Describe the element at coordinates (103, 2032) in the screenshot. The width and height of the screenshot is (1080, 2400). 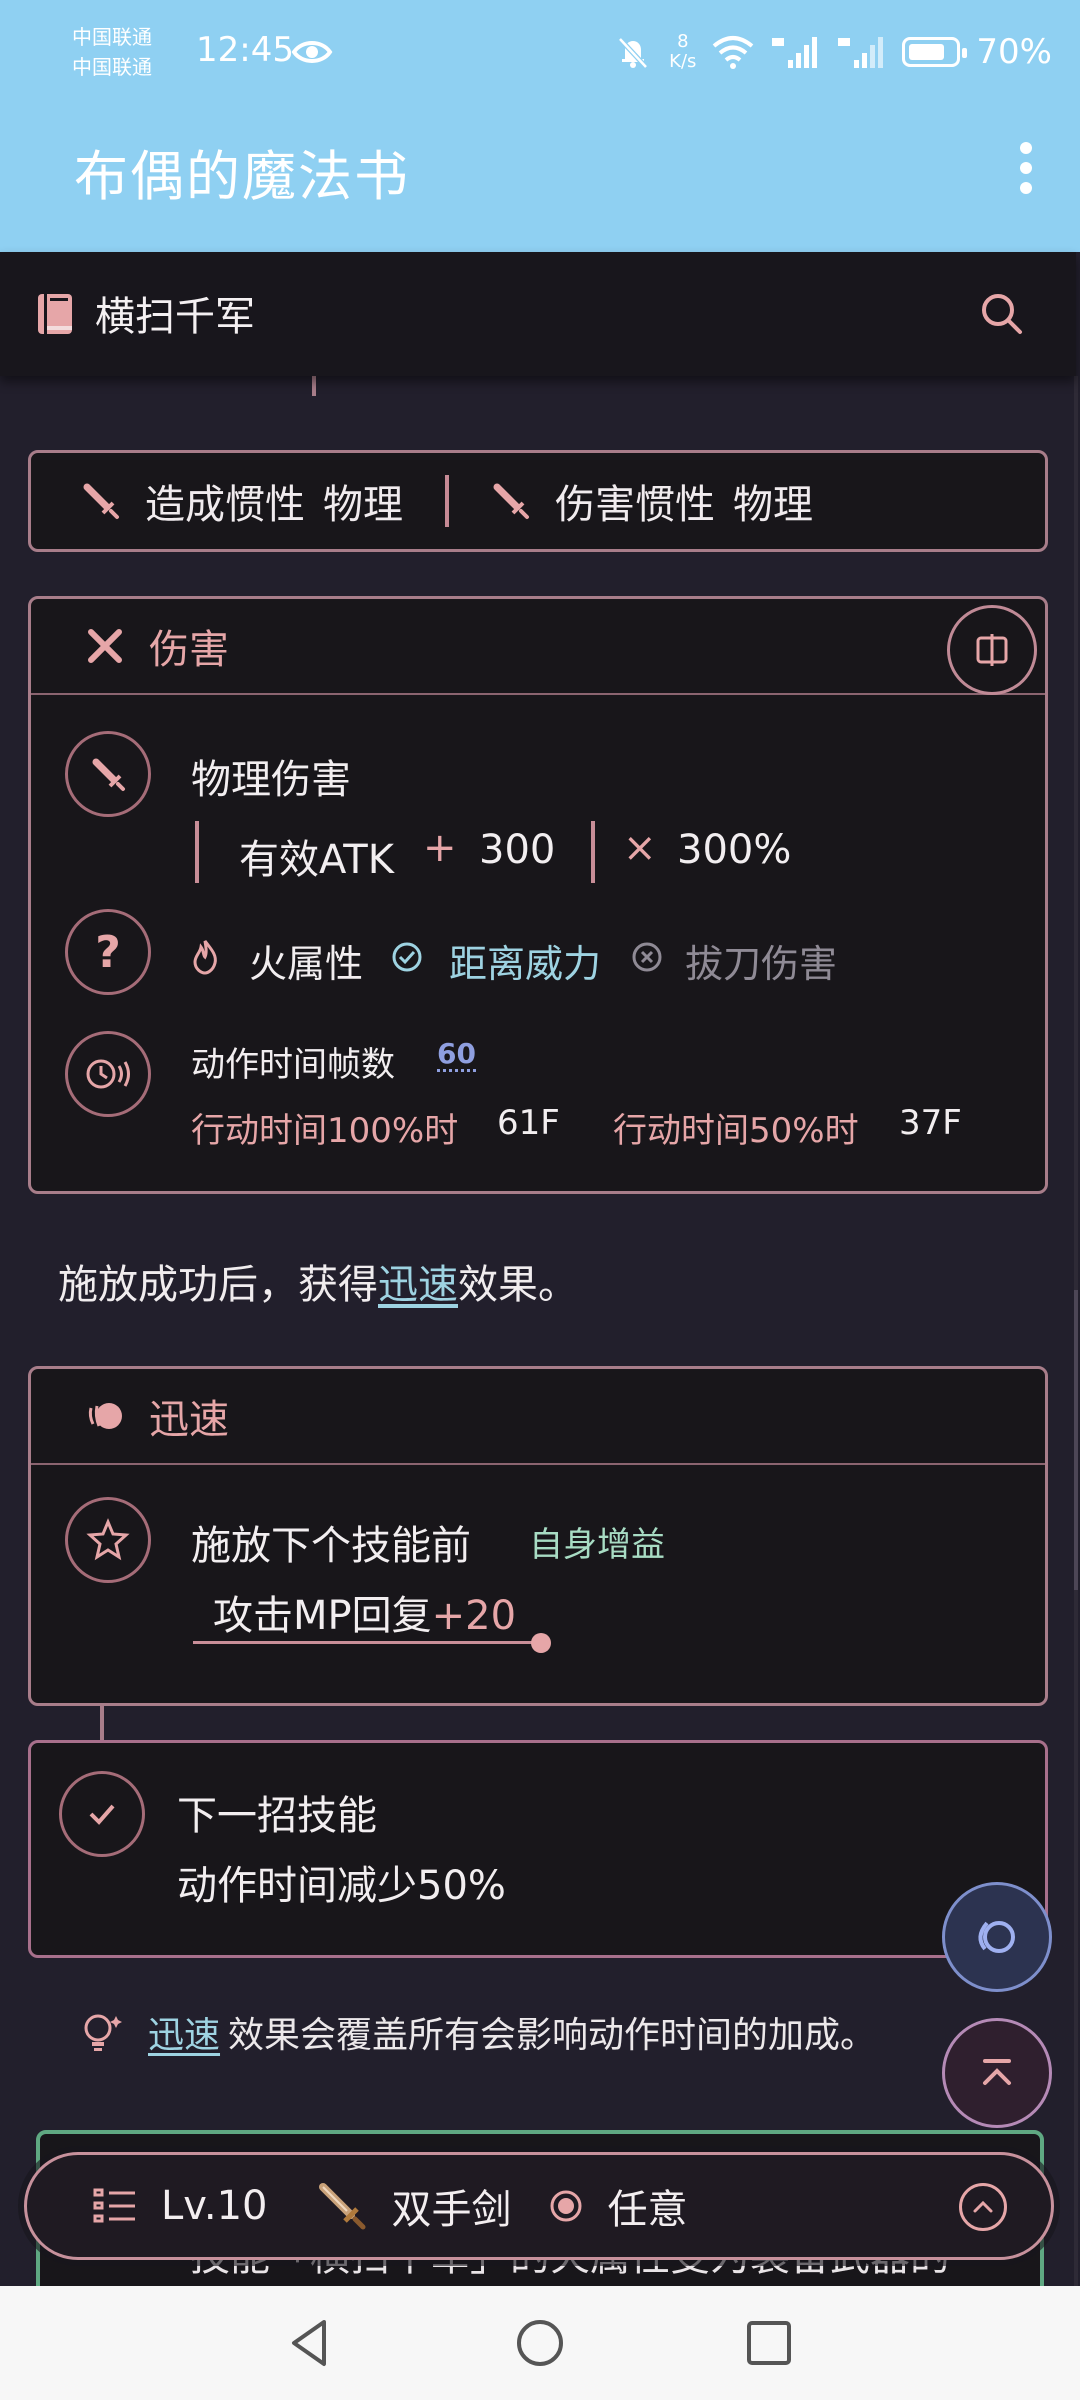
I see `lightbulb-icon` at that location.